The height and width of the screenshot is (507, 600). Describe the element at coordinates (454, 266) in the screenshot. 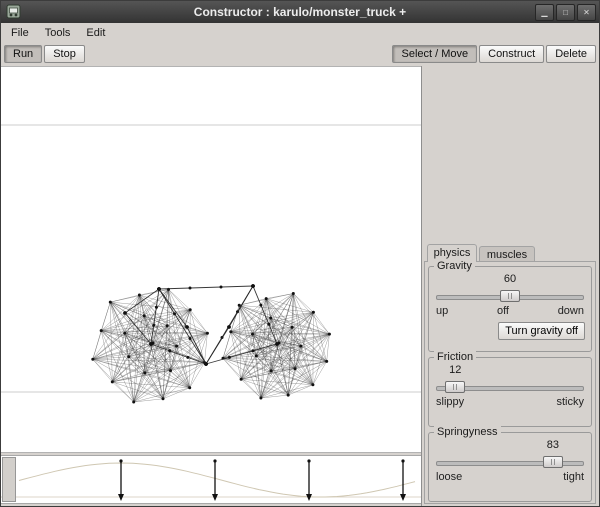

I see `gravity-group-title: Gravity` at that location.